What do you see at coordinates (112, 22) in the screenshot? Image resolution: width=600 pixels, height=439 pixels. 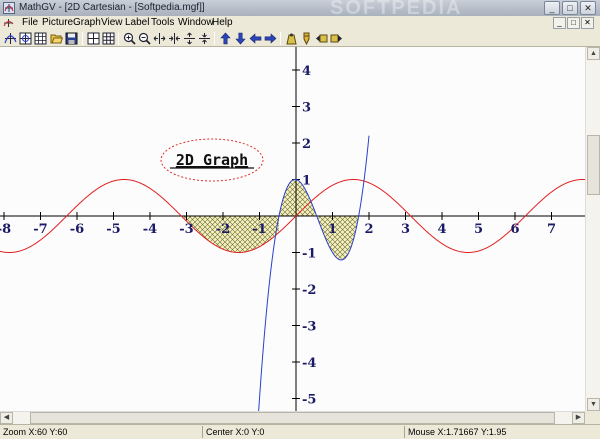 I see `menu-view: View` at bounding box center [112, 22].